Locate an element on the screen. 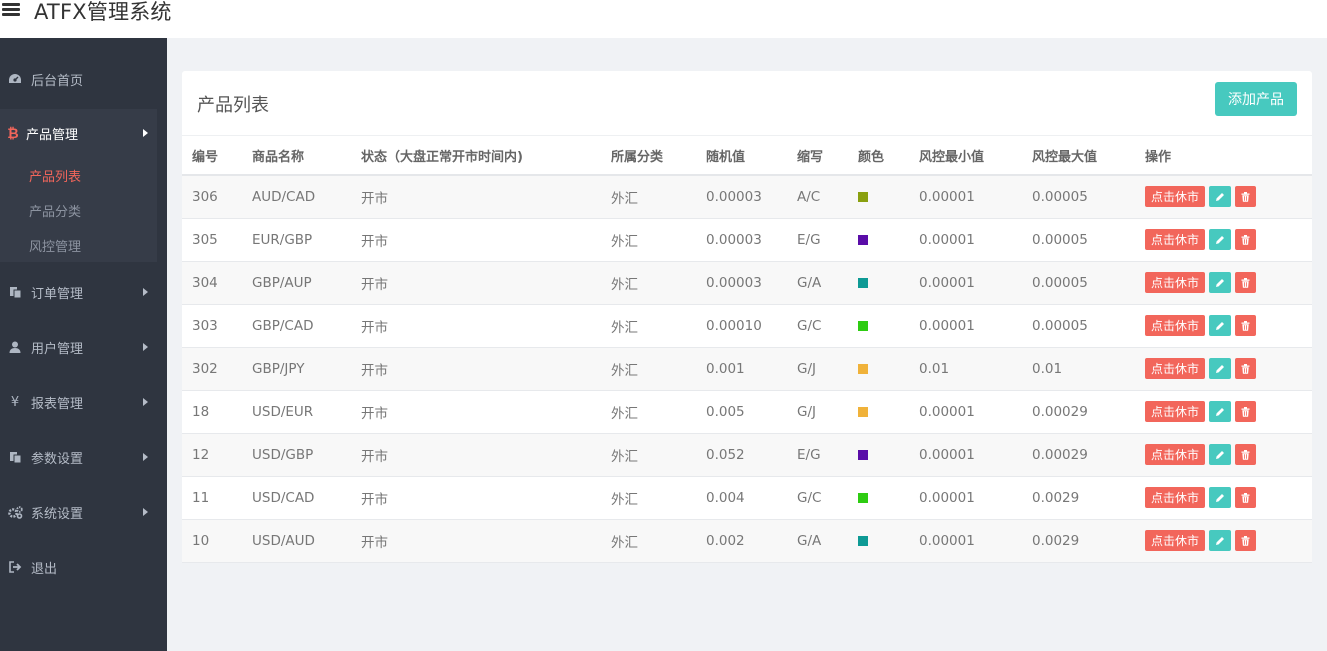 The image size is (1327, 651). cell-name: GBP/JPY is located at coordinates (296, 369).